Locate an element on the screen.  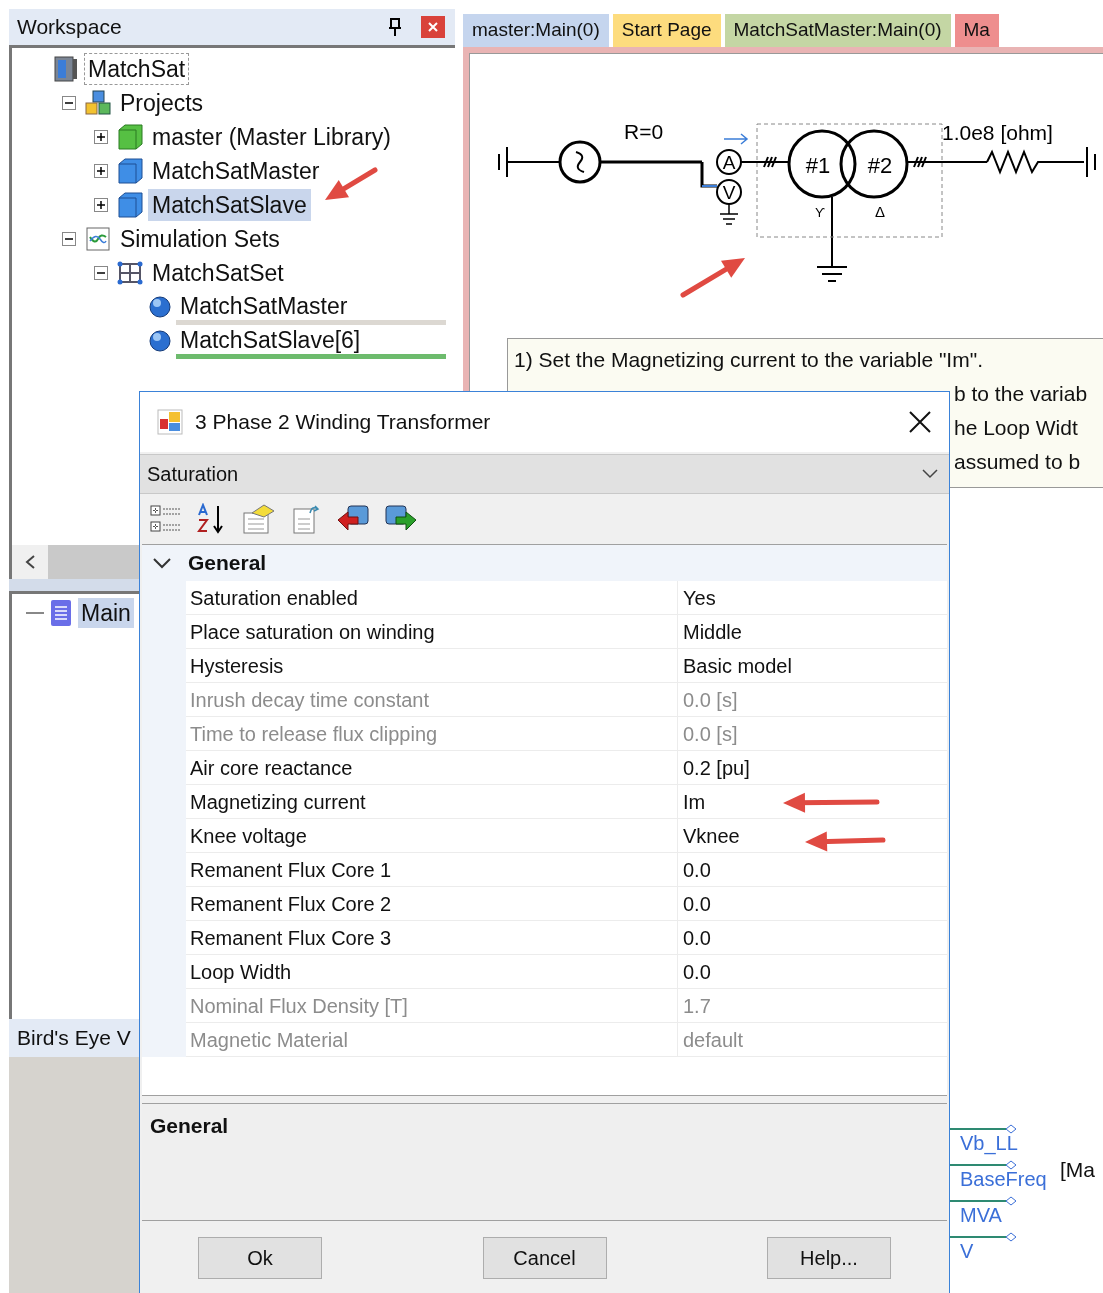
categorized-icon is located at coordinates (166, 519).